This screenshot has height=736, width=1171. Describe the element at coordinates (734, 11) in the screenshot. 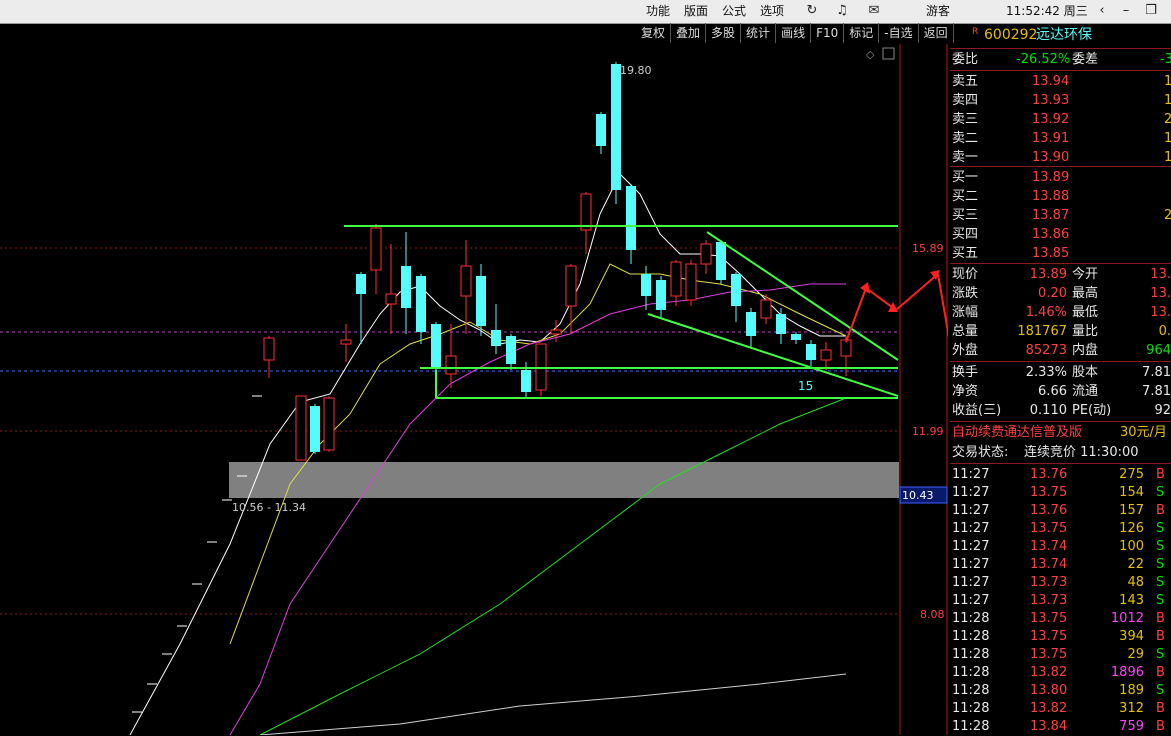

I see `menu-formula: 公式` at that location.